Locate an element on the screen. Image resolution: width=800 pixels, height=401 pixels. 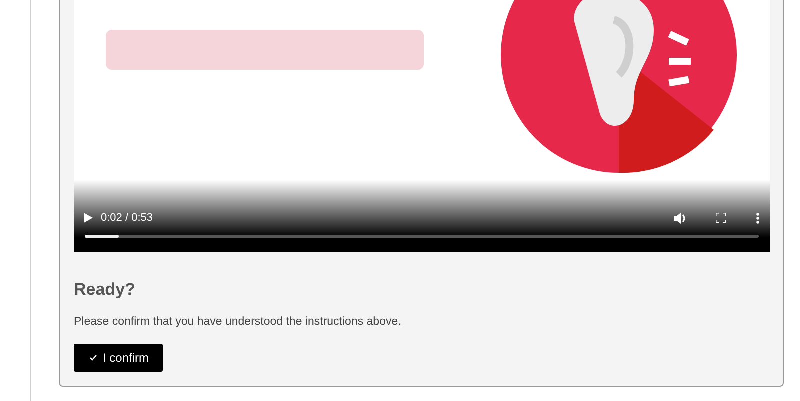
time-display: 0:02 / 0:53 is located at coordinates (127, 218).